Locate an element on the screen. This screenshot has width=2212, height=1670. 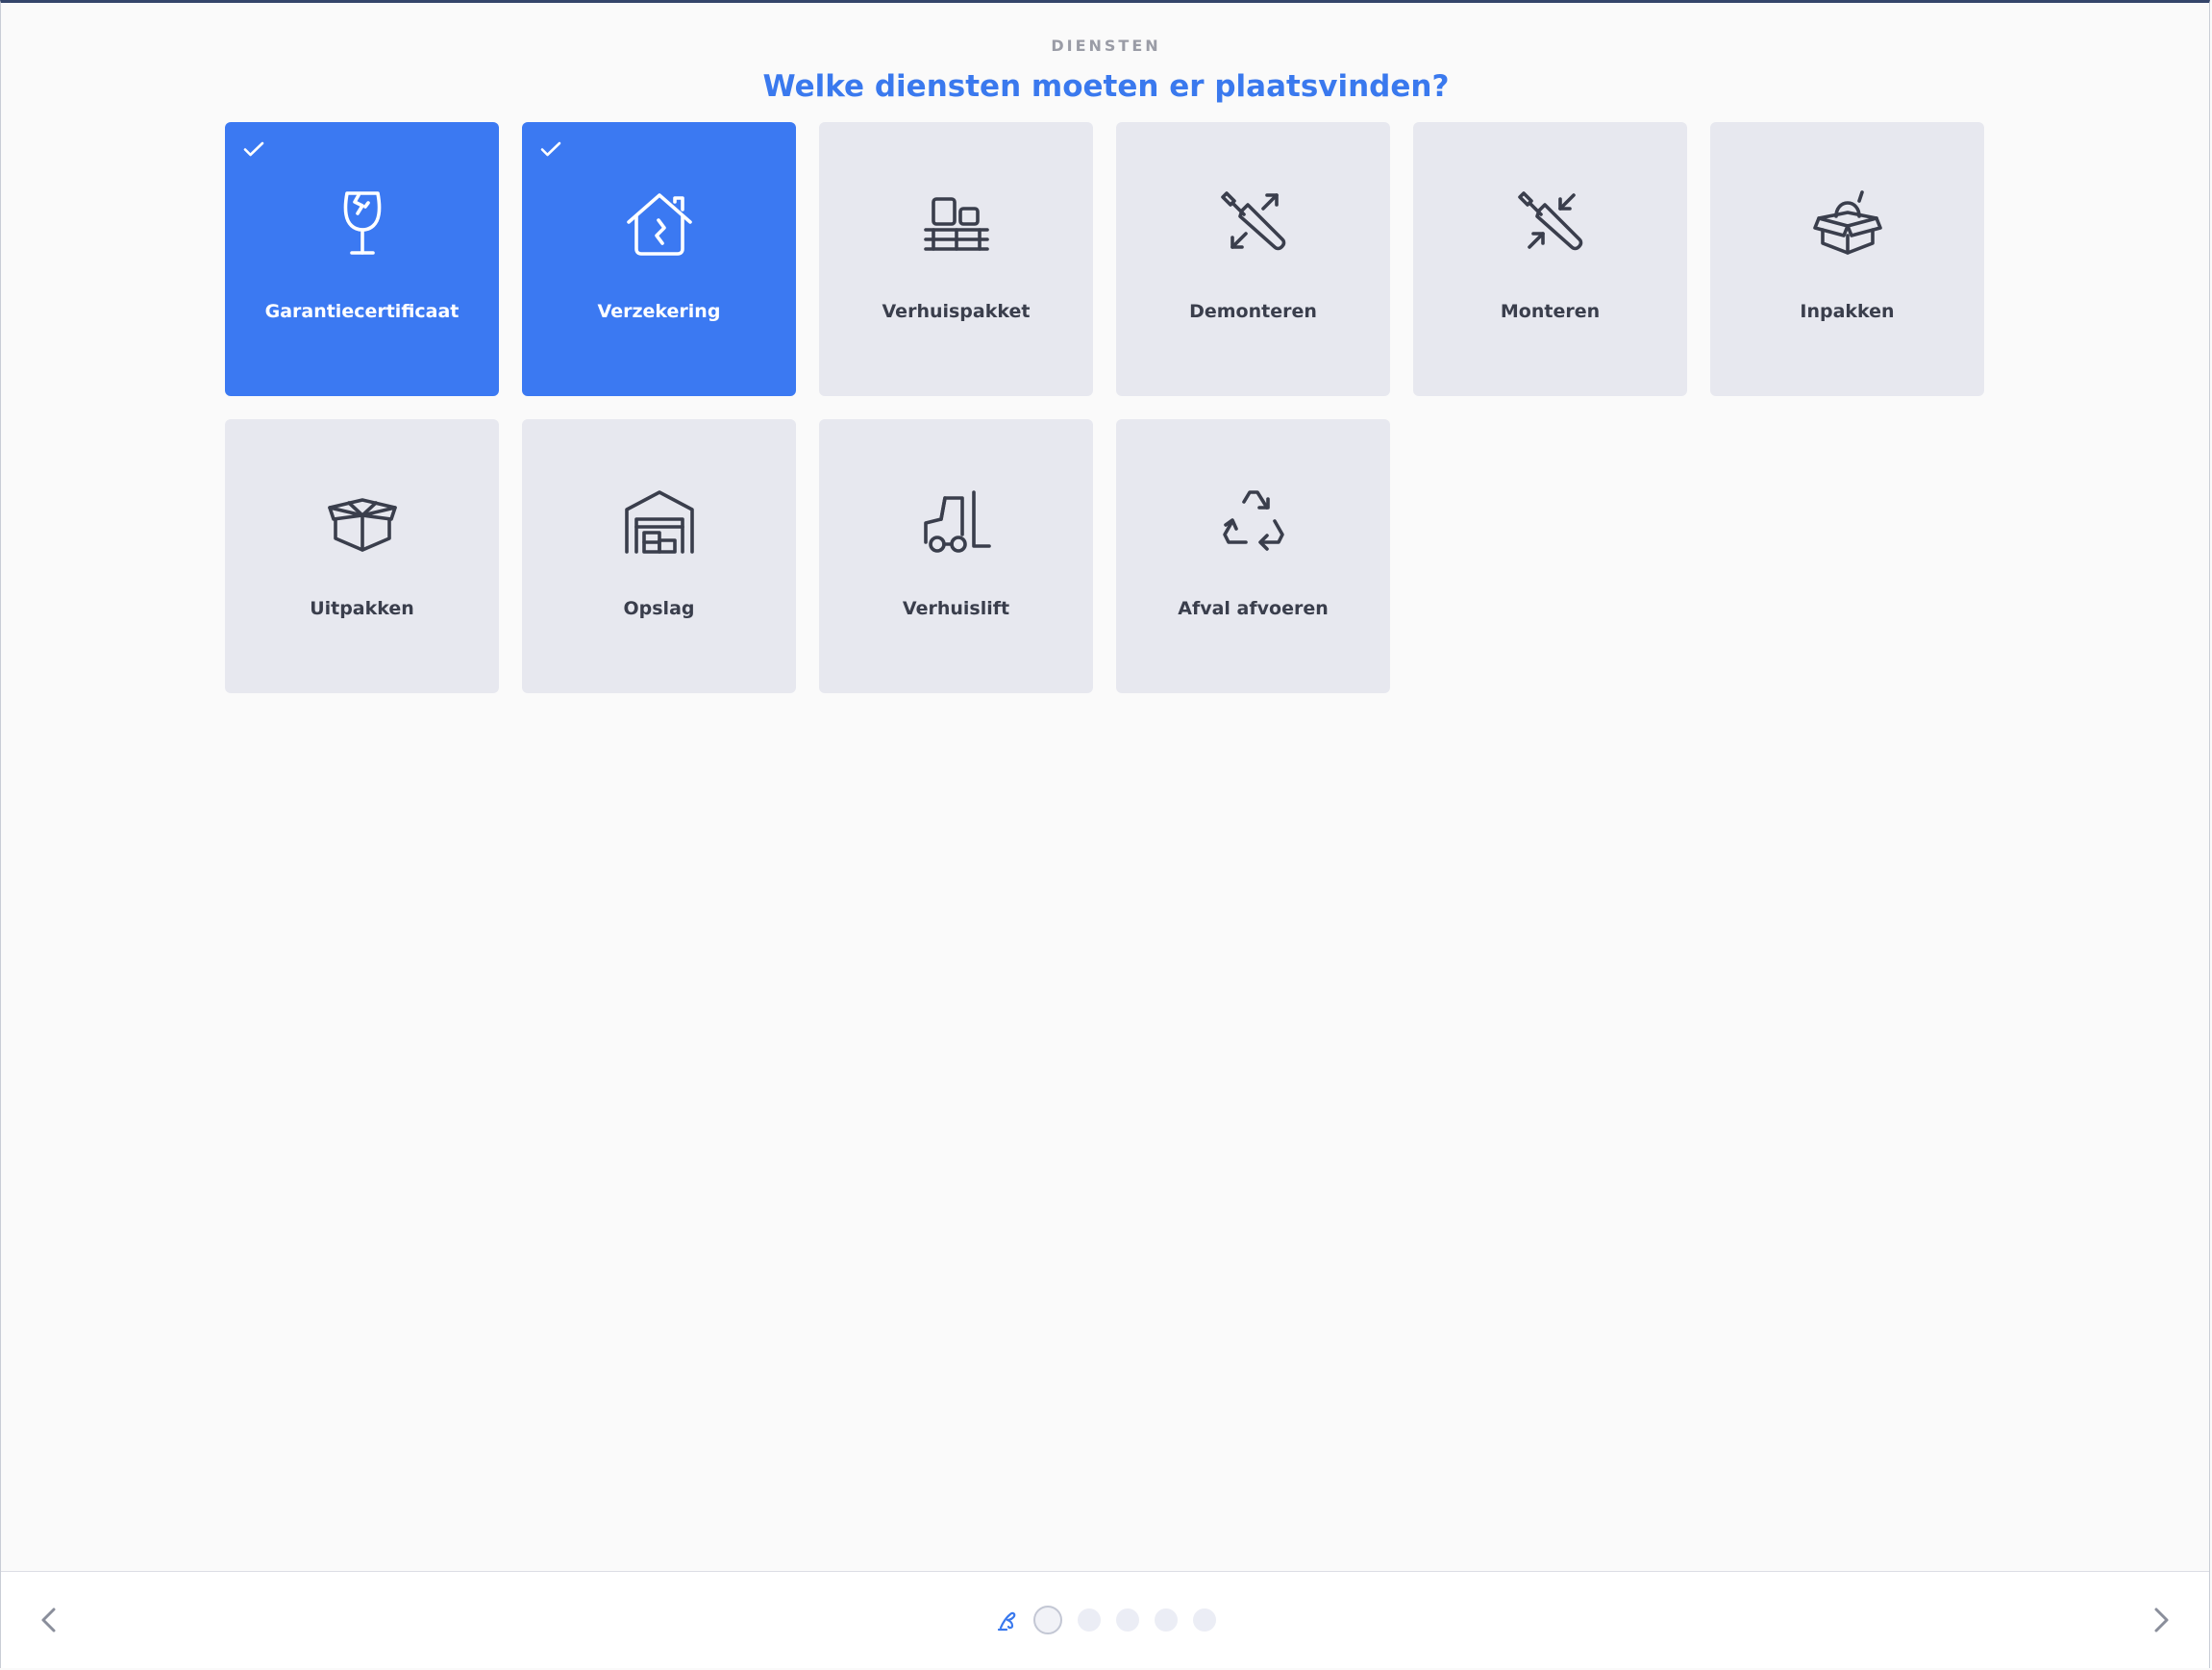
service-card-afval-afvoeren: Afval afvoeren is located at coordinates (1253, 556).